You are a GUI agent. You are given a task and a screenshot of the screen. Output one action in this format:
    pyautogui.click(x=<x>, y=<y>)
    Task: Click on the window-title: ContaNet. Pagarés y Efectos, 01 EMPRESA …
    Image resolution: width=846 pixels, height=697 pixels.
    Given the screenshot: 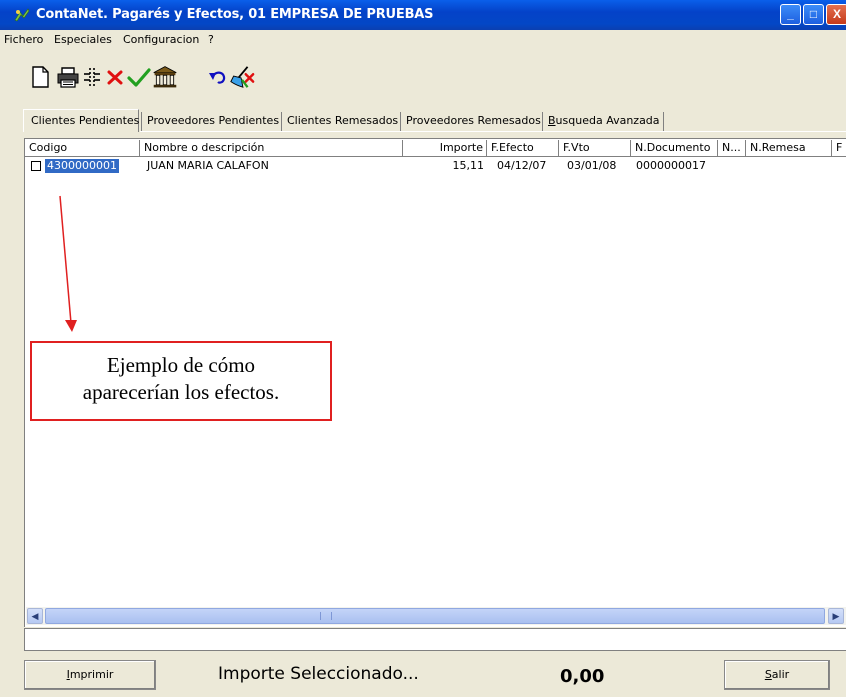 What is the action you would take?
    pyautogui.click(x=235, y=14)
    